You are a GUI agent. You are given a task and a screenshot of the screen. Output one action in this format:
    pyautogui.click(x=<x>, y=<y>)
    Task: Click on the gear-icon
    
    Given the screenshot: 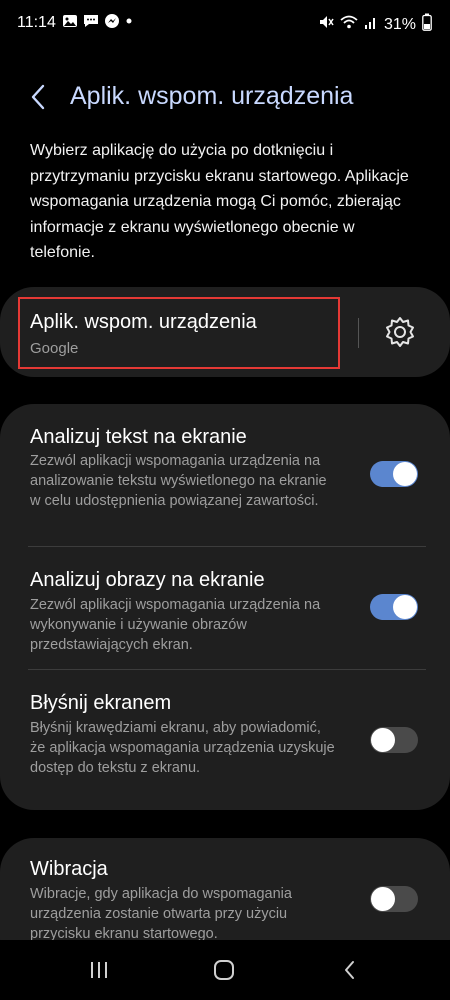 What is the action you would take?
    pyautogui.click(x=400, y=332)
    